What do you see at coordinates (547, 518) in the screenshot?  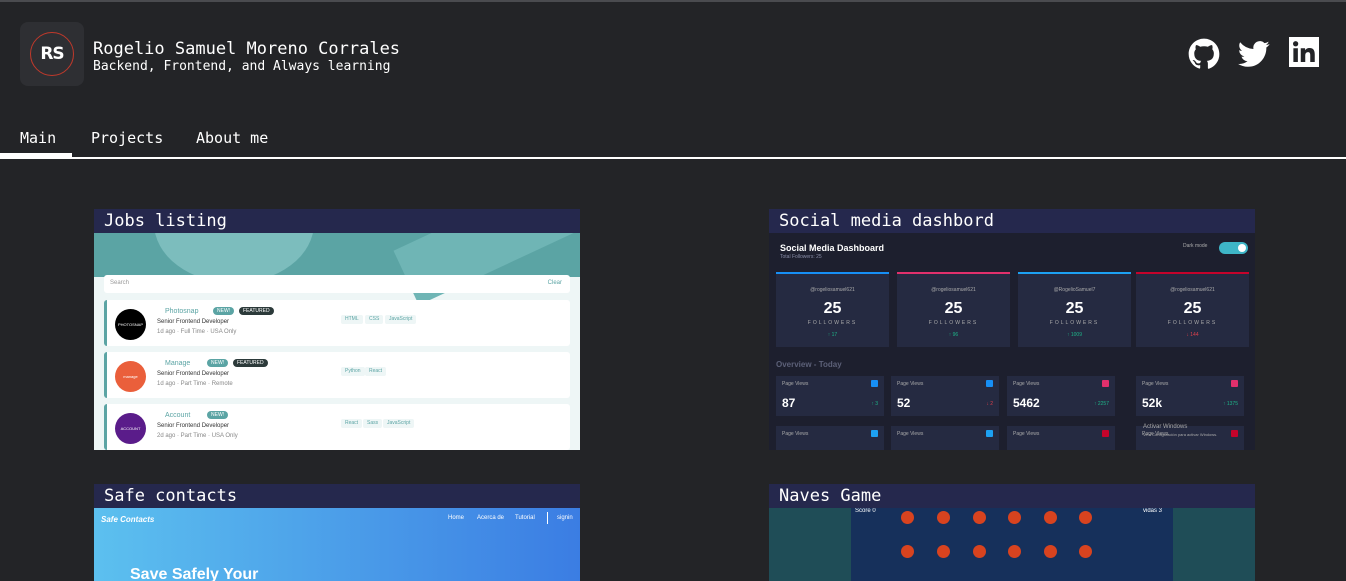 I see `safe-nav-separator` at bounding box center [547, 518].